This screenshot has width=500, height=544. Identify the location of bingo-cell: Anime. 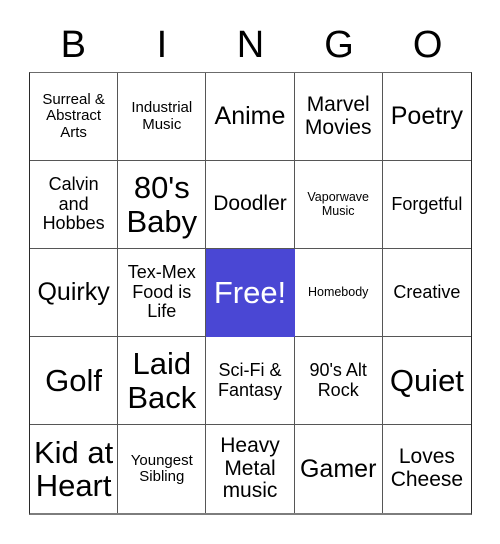
(250, 117).